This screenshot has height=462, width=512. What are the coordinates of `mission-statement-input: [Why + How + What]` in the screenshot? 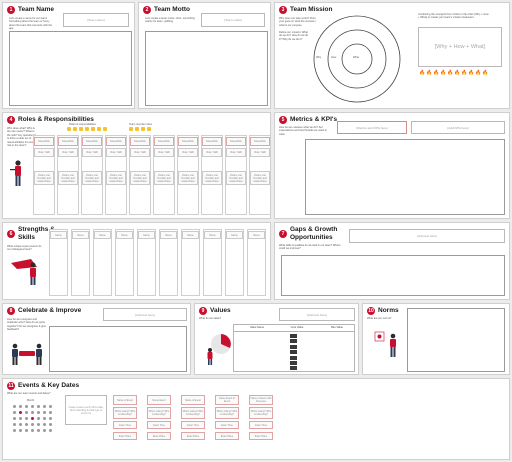 It's located at (460, 47).